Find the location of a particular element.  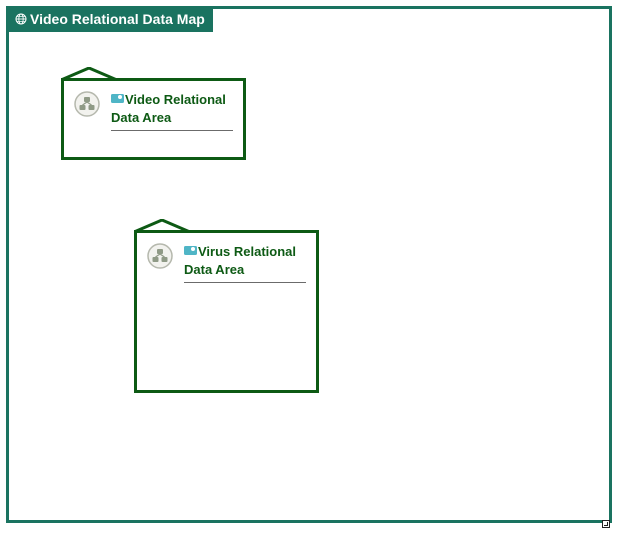

area-label: Virus Relational Data Area is located at coordinates (240, 261).